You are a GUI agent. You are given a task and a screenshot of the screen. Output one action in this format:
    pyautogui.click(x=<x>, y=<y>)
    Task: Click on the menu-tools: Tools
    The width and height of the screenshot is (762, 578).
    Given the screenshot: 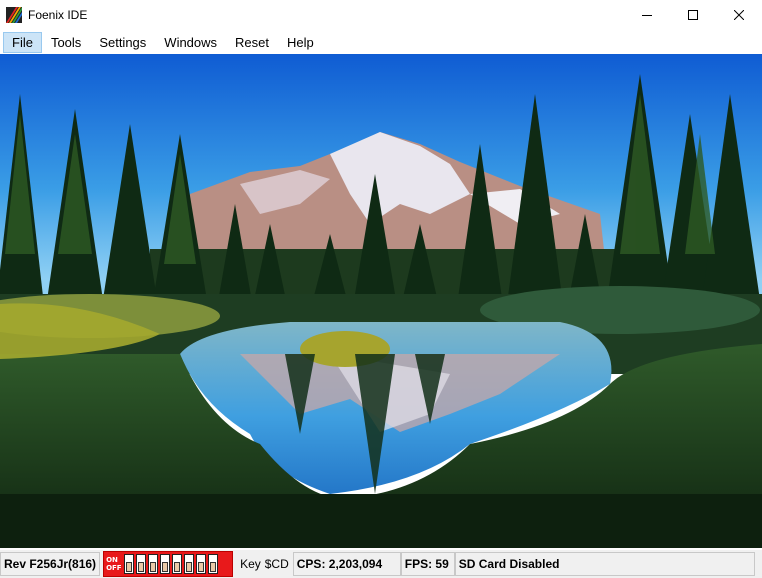 What is the action you would take?
    pyautogui.click(x=66, y=42)
    